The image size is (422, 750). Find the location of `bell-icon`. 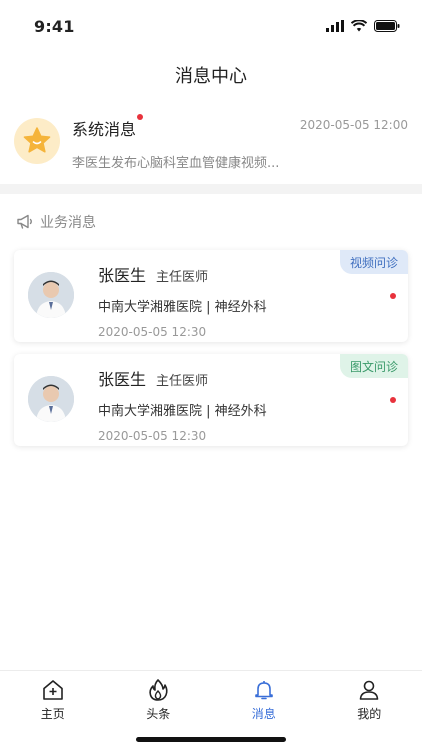

bell-icon is located at coordinates (263, 690).